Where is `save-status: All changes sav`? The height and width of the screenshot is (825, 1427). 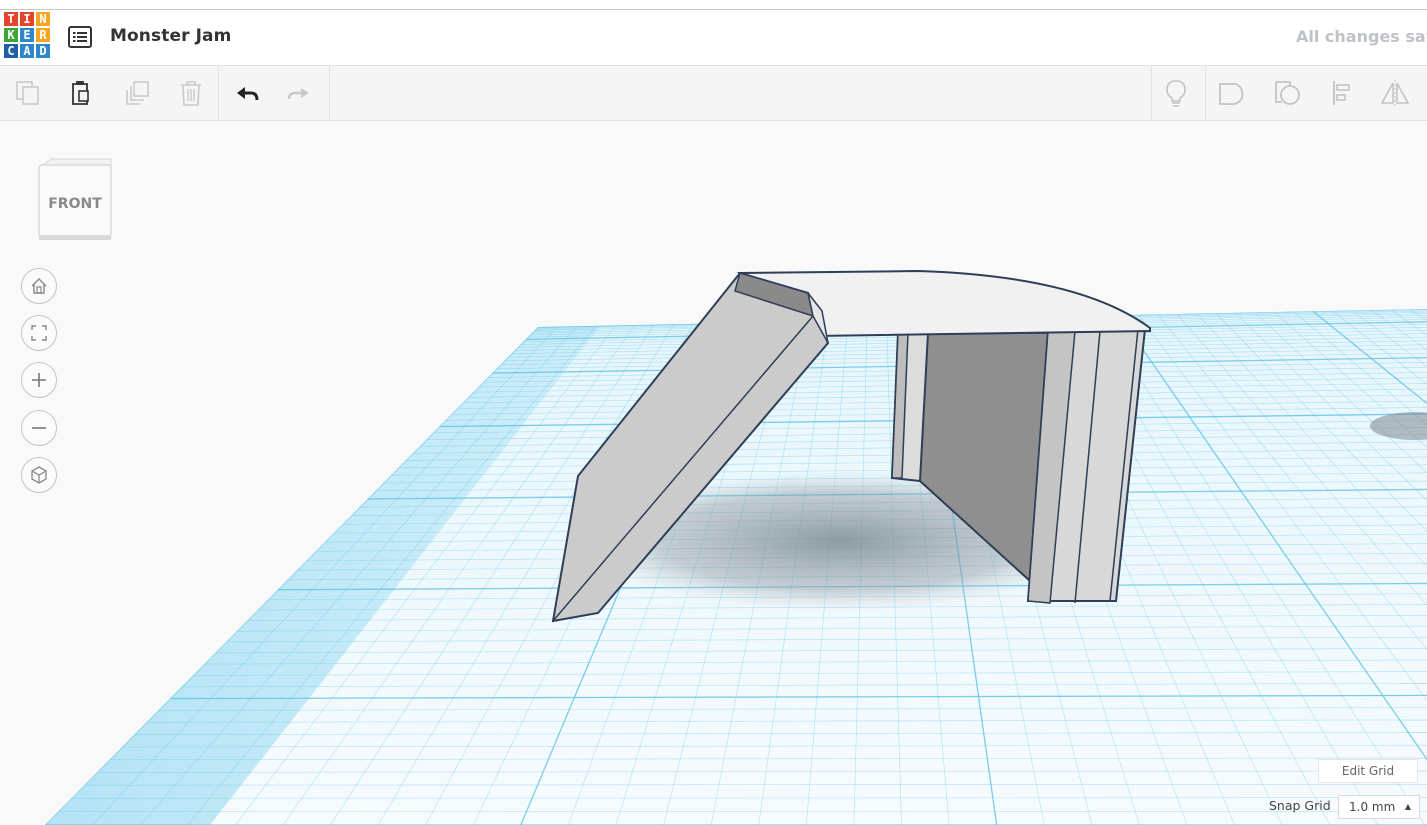
save-status: All changes sav is located at coordinates (1361, 36).